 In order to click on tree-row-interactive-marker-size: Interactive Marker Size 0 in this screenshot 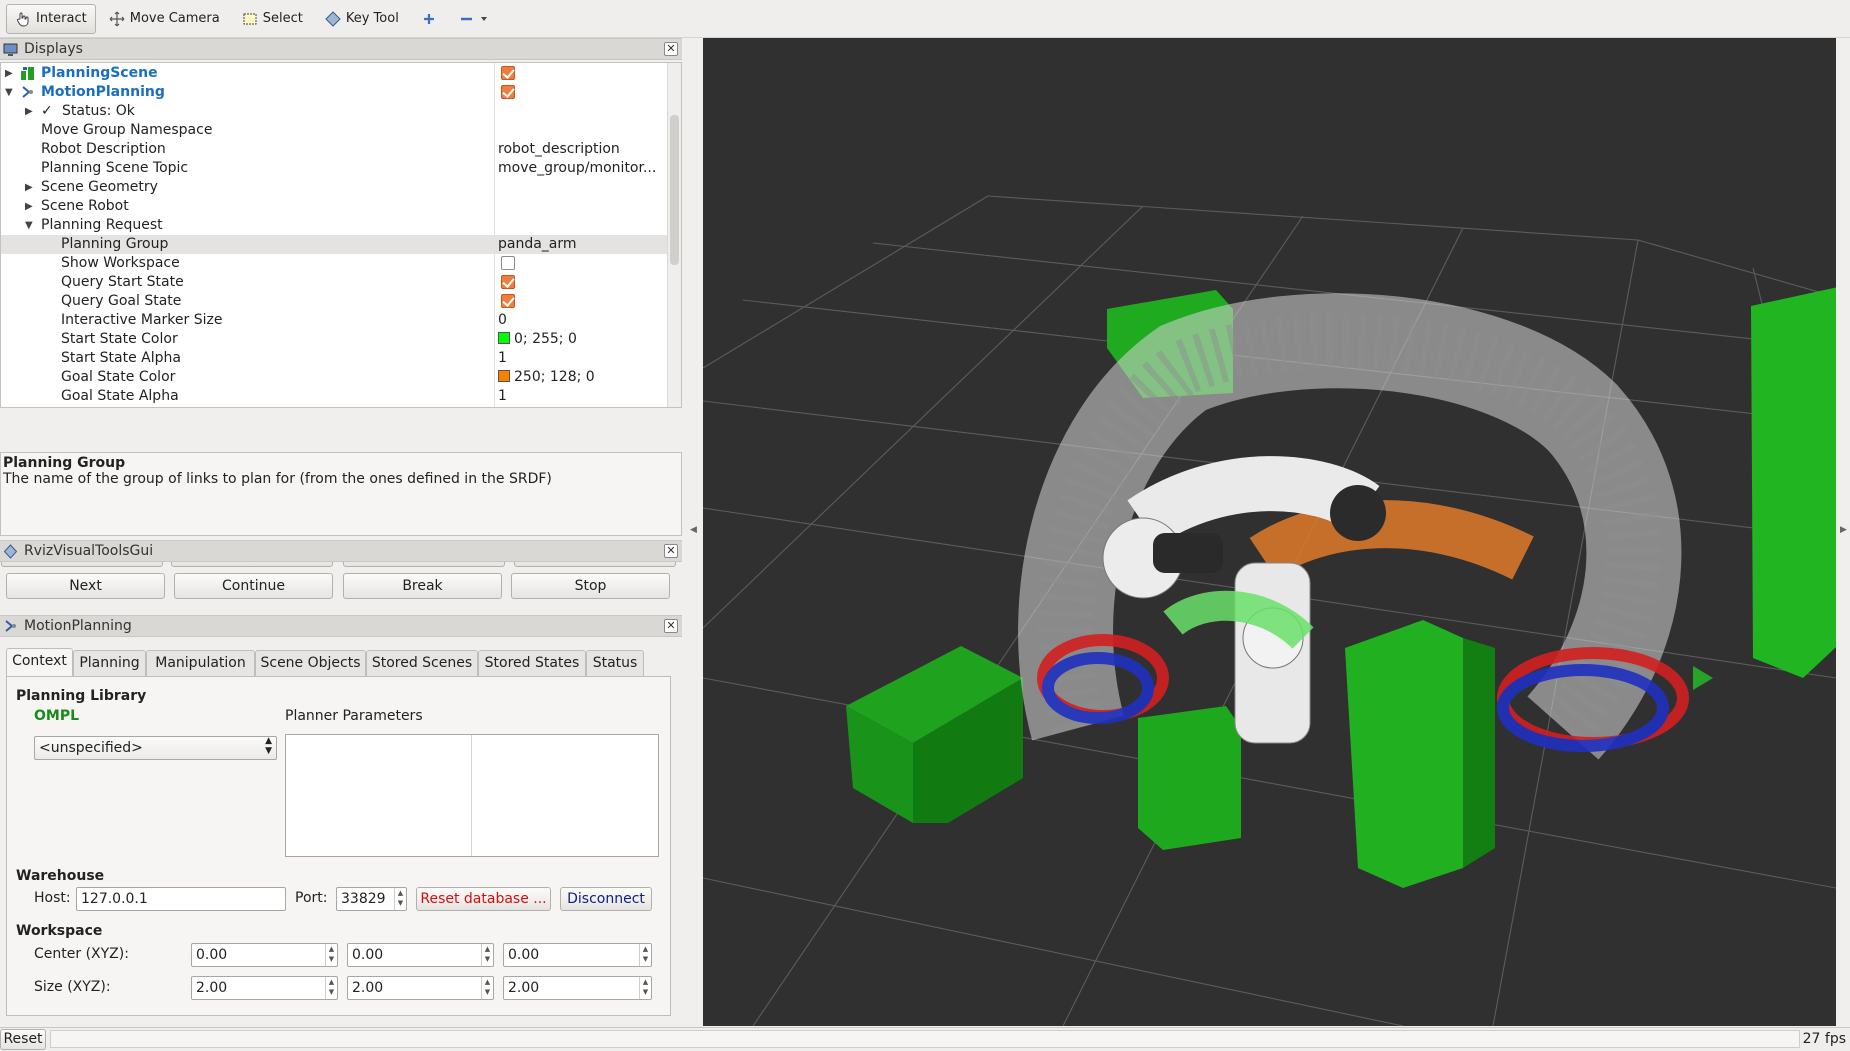, I will do `click(334, 320)`.